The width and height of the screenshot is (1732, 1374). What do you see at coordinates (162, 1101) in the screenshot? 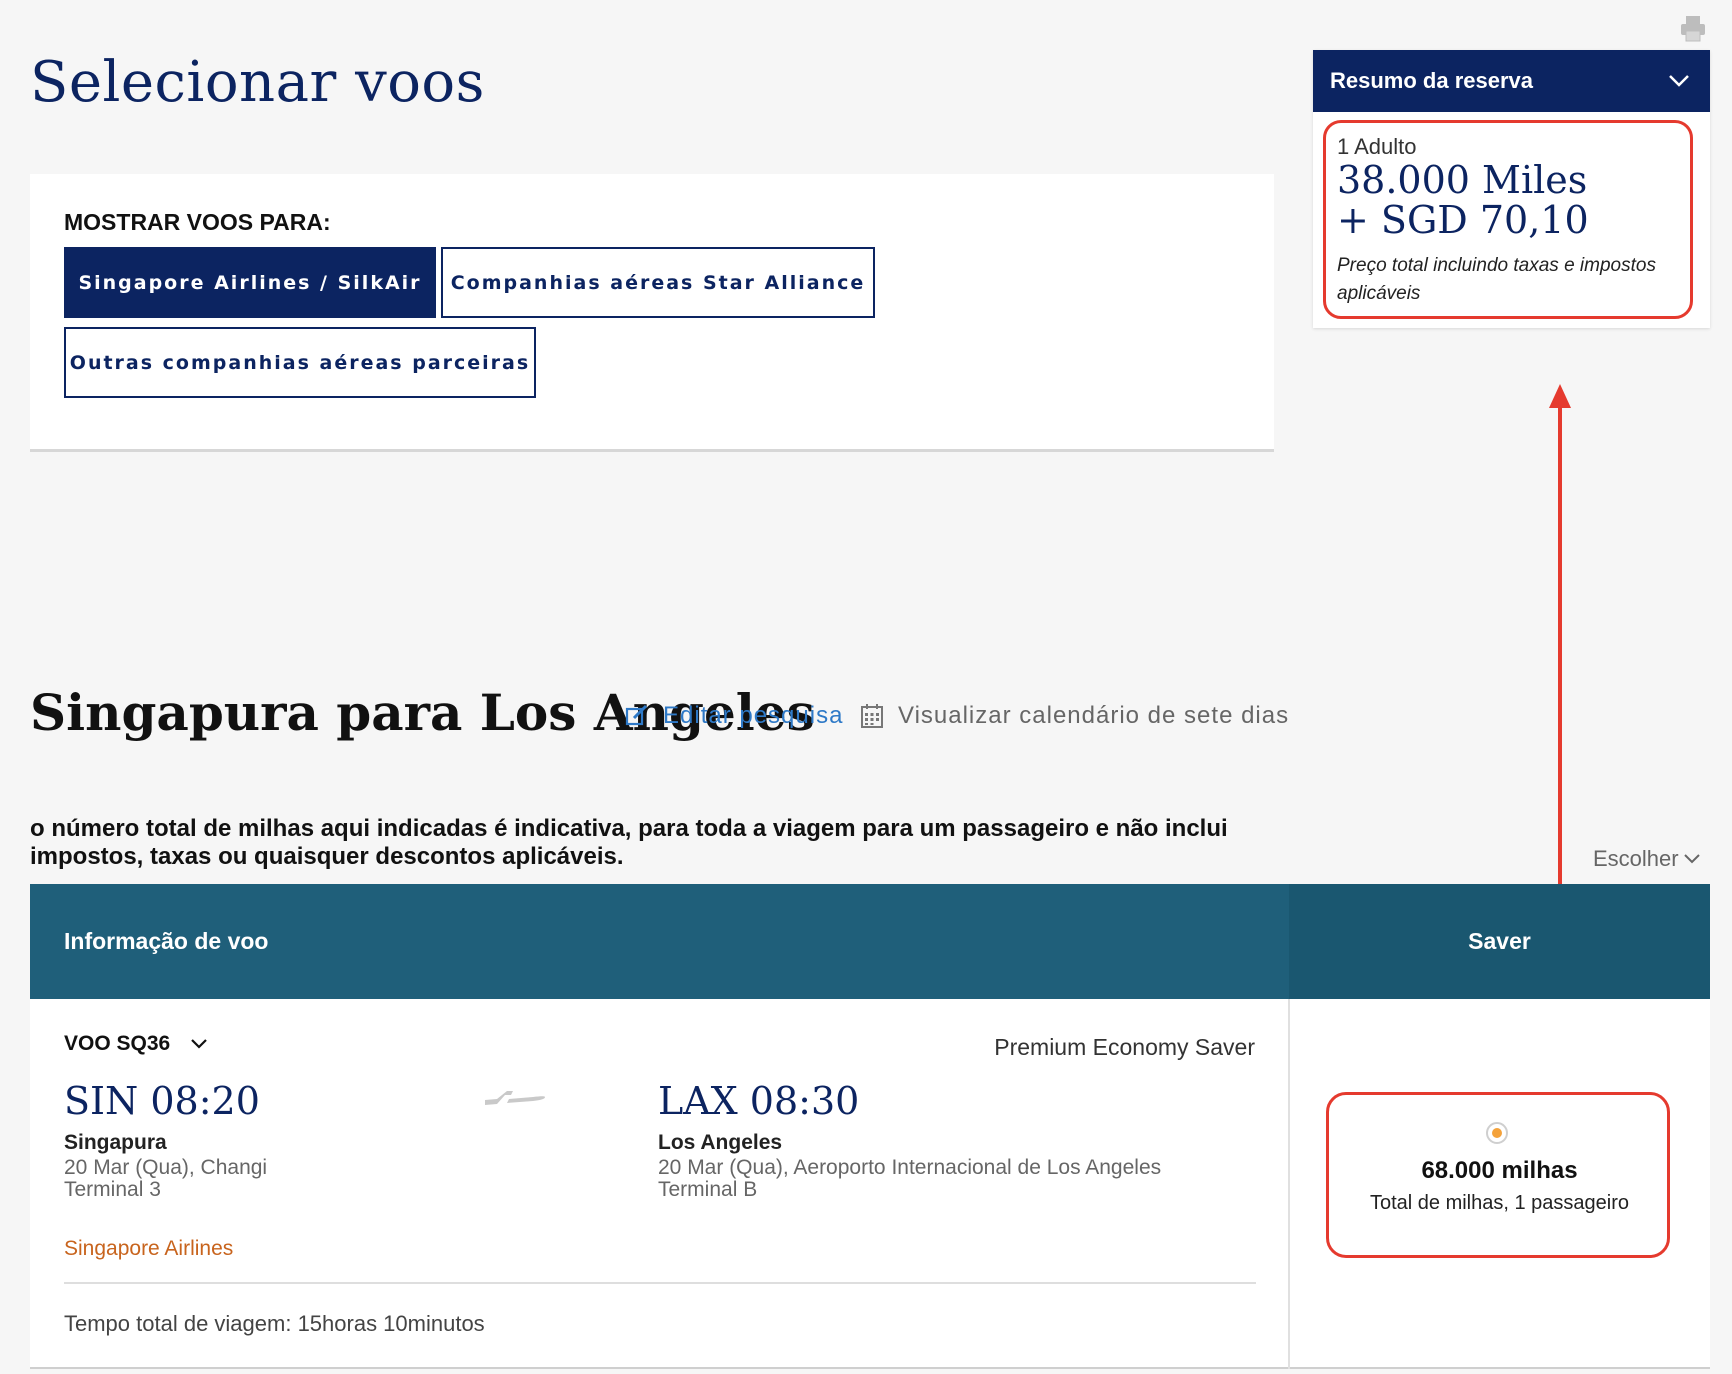
I see `departure-time: SIN 08:20` at bounding box center [162, 1101].